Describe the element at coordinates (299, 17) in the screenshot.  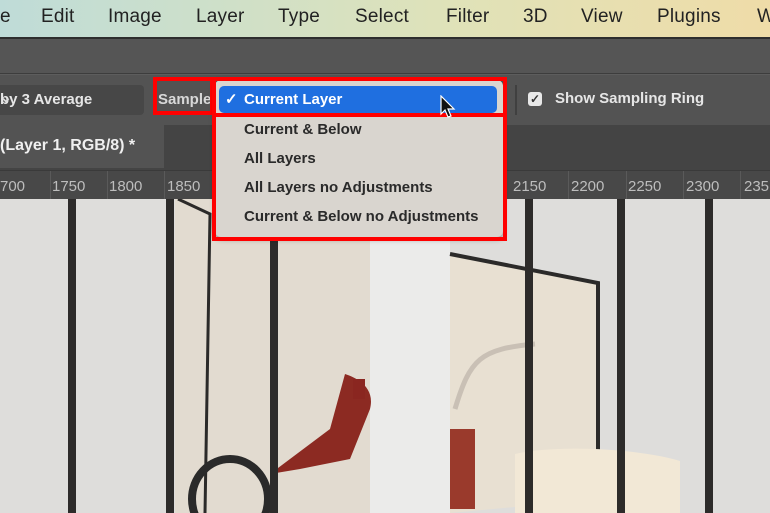
I see `menu-type: Type` at that location.